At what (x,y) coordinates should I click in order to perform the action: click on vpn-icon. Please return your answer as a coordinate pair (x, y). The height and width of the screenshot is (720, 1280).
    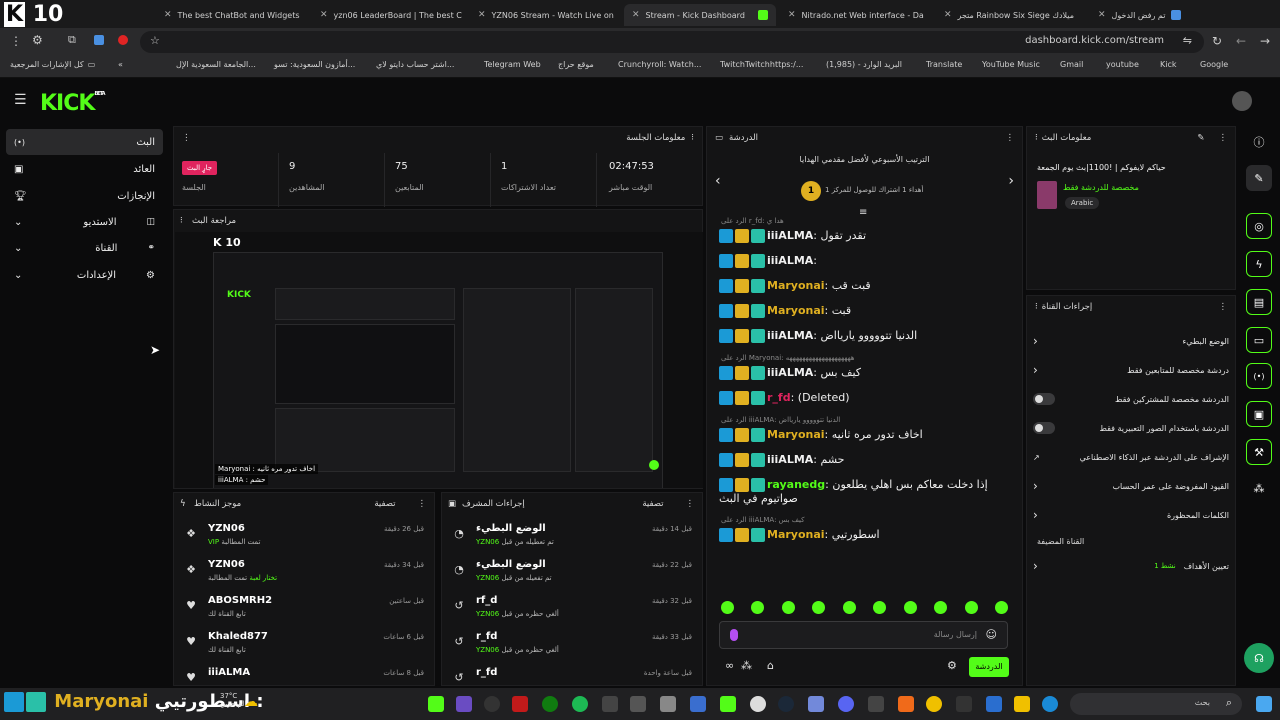
    Looking at the image, I should click on (99, 40).